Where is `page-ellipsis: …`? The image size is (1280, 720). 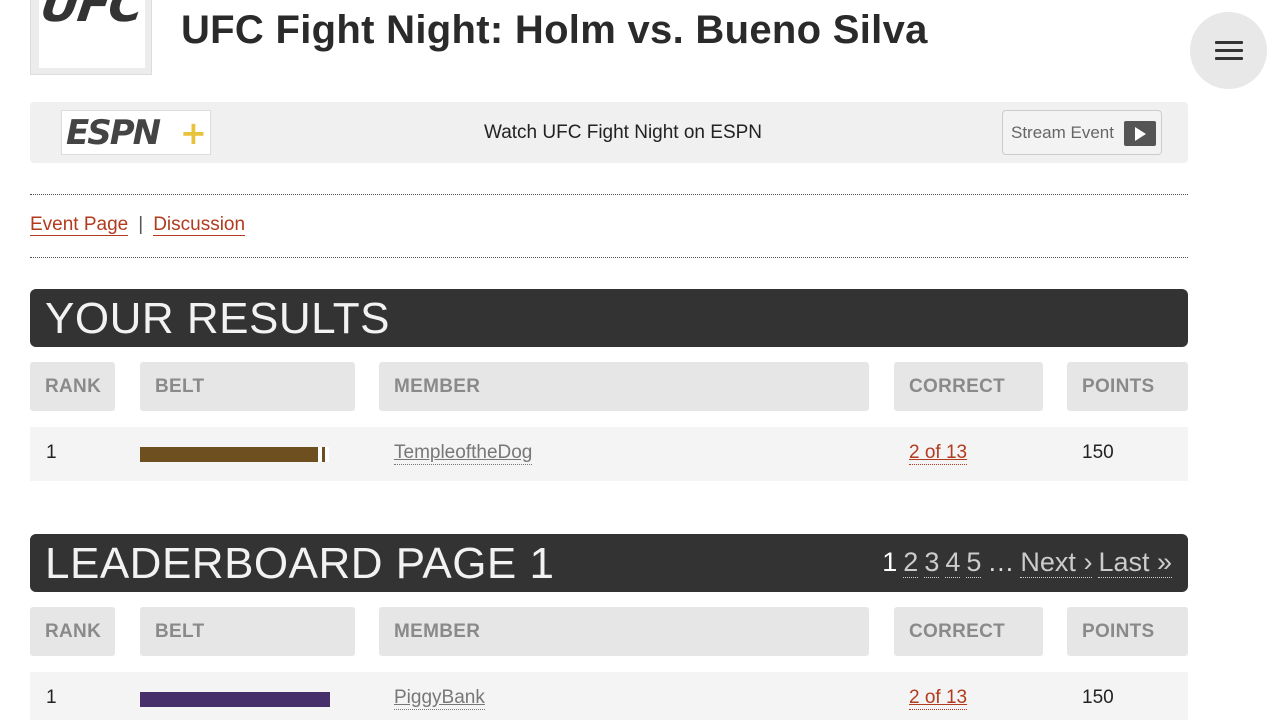
page-ellipsis: … is located at coordinates (1001, 562).